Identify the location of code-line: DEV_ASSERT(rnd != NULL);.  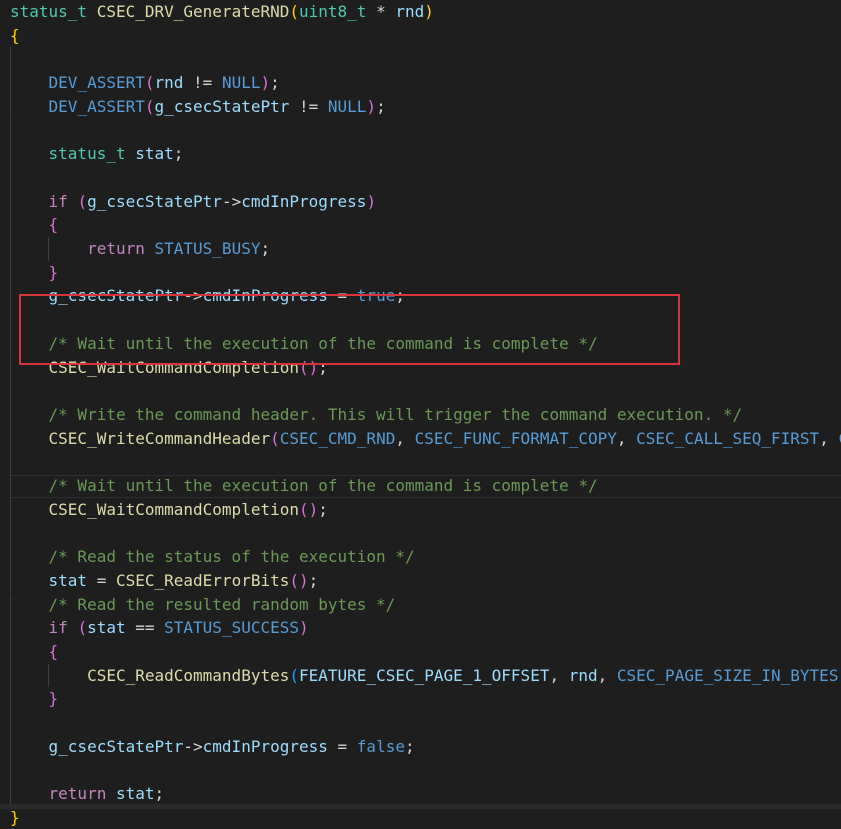
(420, 83).